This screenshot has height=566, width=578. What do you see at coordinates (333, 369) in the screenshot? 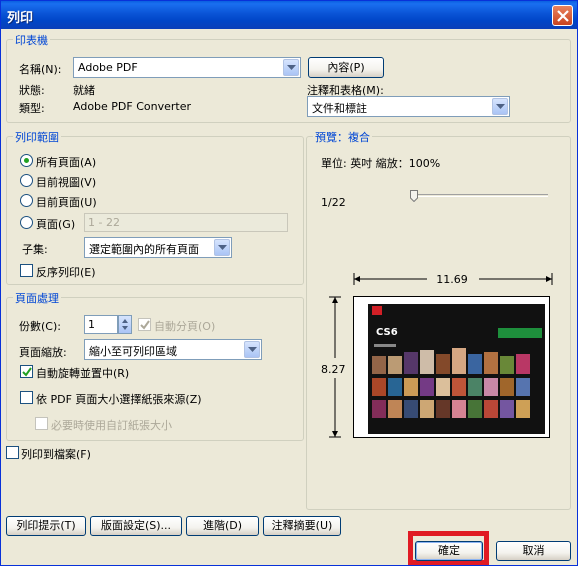
I see `preview-height-label: 8.27` at bounding box center [333, 369].